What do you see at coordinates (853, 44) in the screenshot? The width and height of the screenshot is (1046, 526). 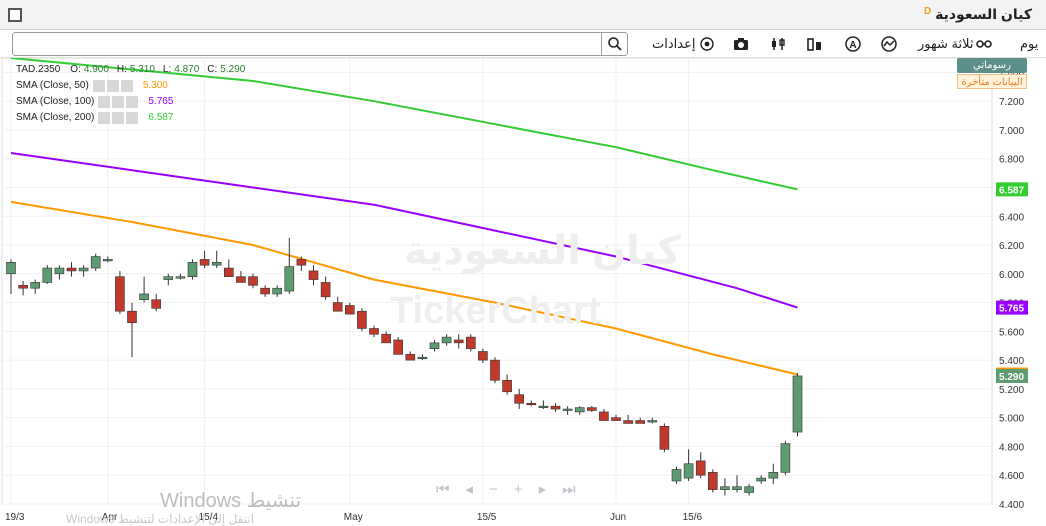 I see `analysis-button: A` at bounding box center [853, 44].